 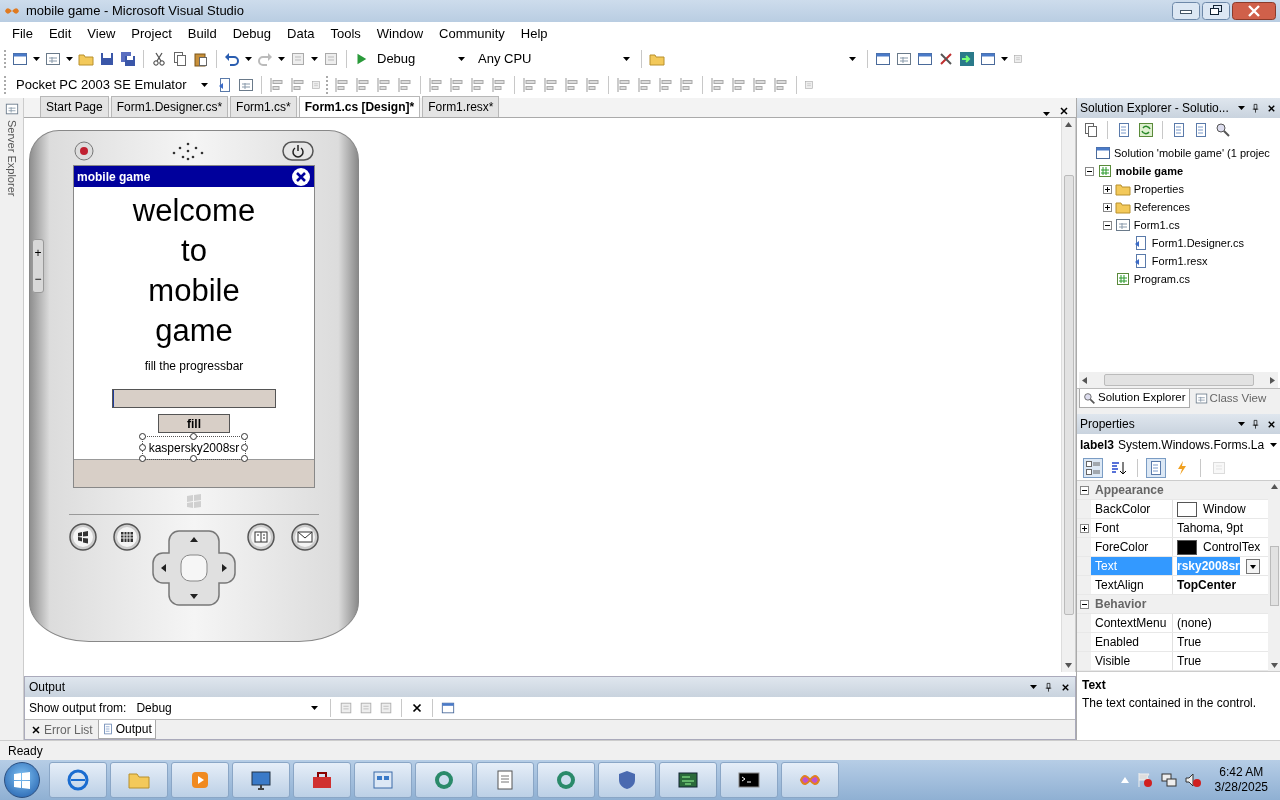 I want to click on speaker-icon, so click(x=1192, y=780).